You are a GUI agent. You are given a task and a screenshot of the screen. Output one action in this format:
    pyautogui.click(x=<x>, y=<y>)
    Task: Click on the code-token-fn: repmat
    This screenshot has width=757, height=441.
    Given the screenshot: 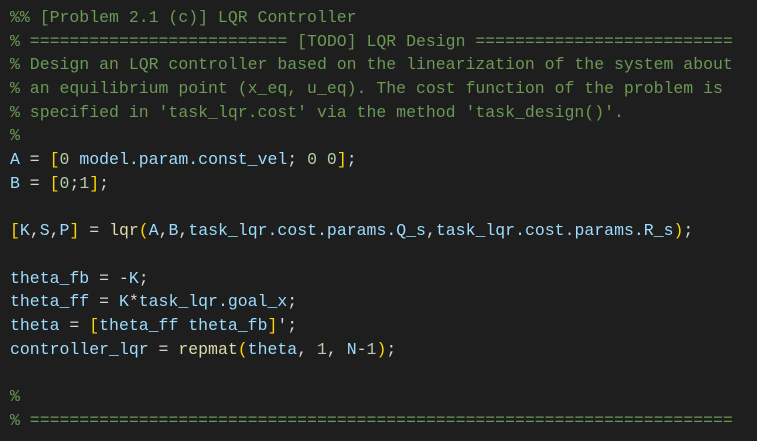 What is the action you would take?
    pyautogui.click(x=208, y=349)
    